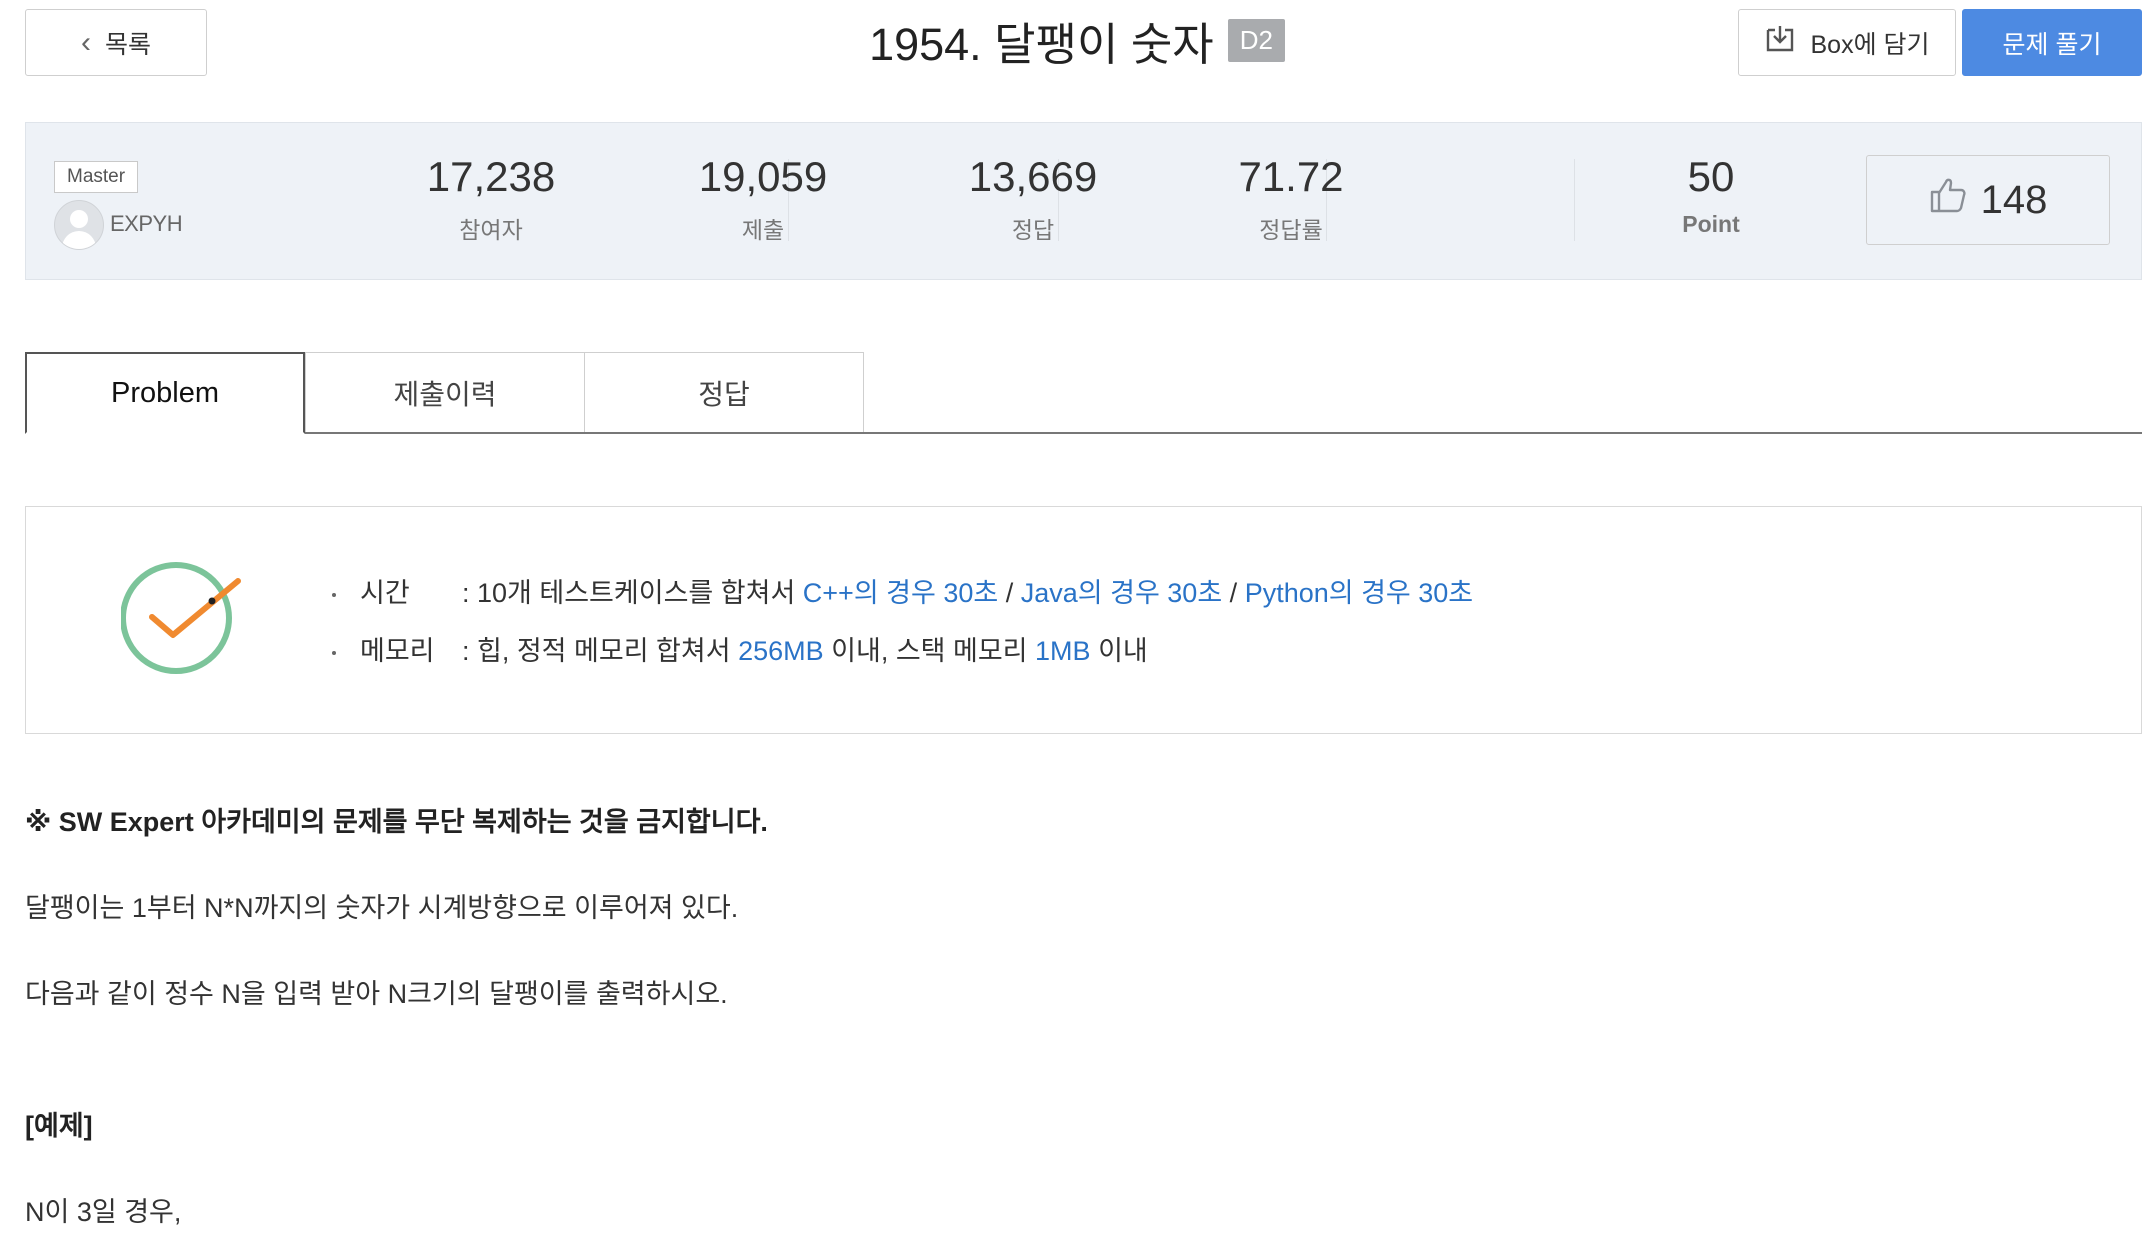  Describe the element at coordinates (146, 224) in the screenshot. I see `author-name: EXPYH` at that location.